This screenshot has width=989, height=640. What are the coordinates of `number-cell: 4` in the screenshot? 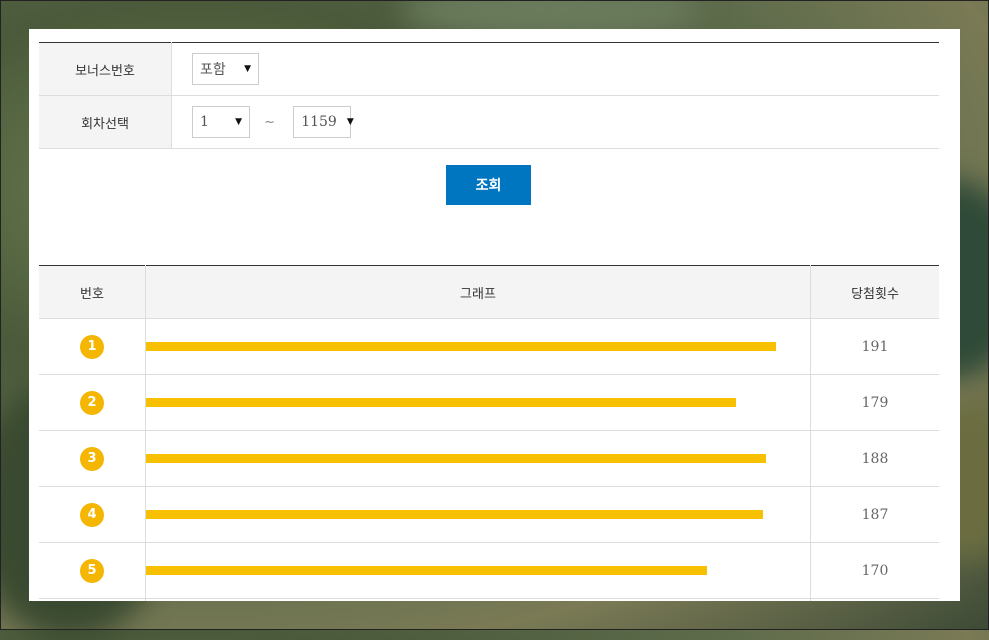 It's located at (92, 514).